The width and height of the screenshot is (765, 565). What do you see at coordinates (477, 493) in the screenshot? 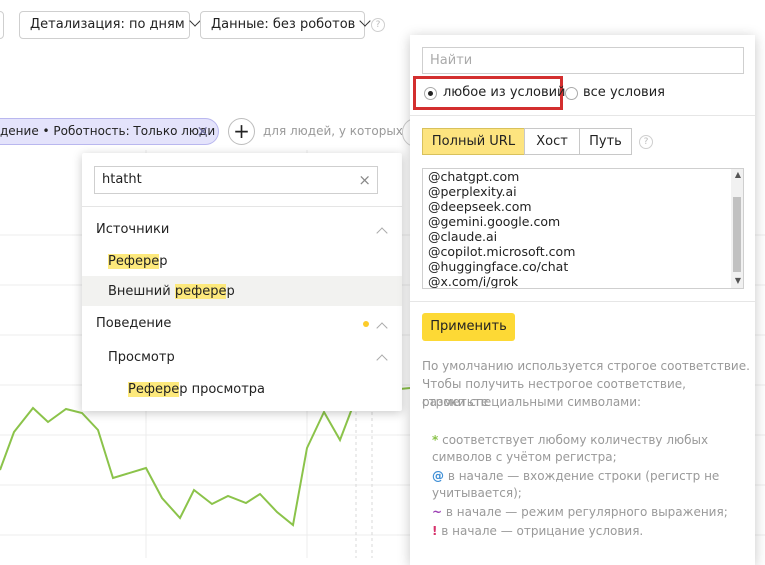
I see `rule-at-cont: учитывается);` at bounding box center [477, 493].